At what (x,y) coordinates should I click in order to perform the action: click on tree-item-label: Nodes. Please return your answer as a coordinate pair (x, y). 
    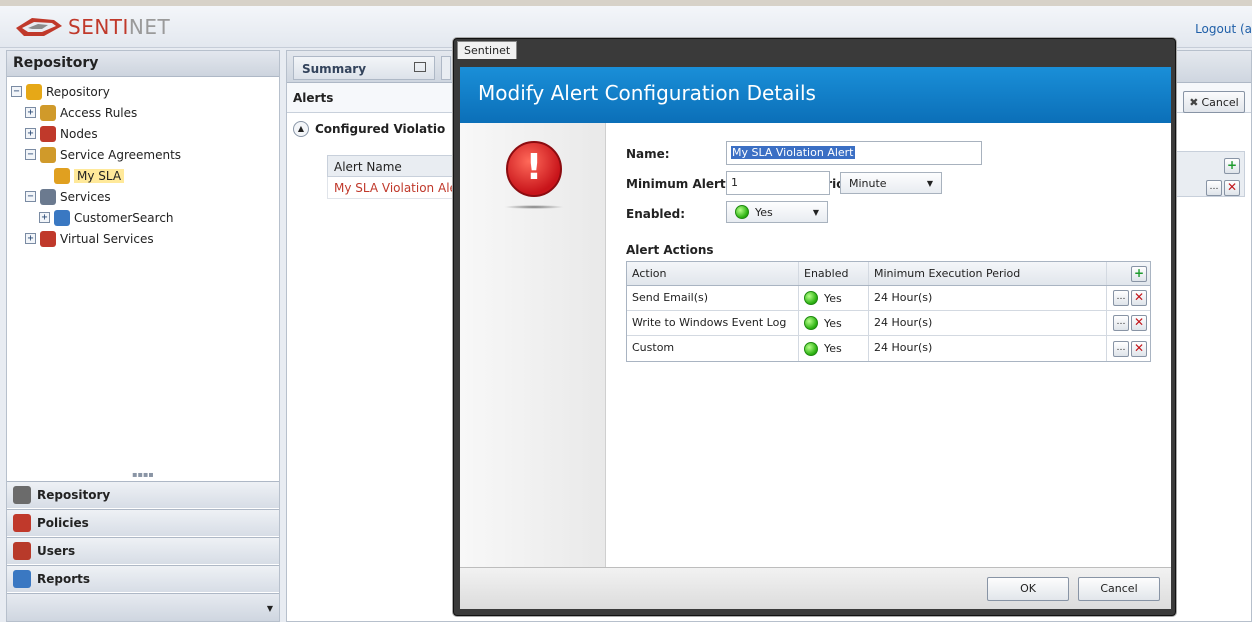
    Looking at the image, I should click on (79, 133).